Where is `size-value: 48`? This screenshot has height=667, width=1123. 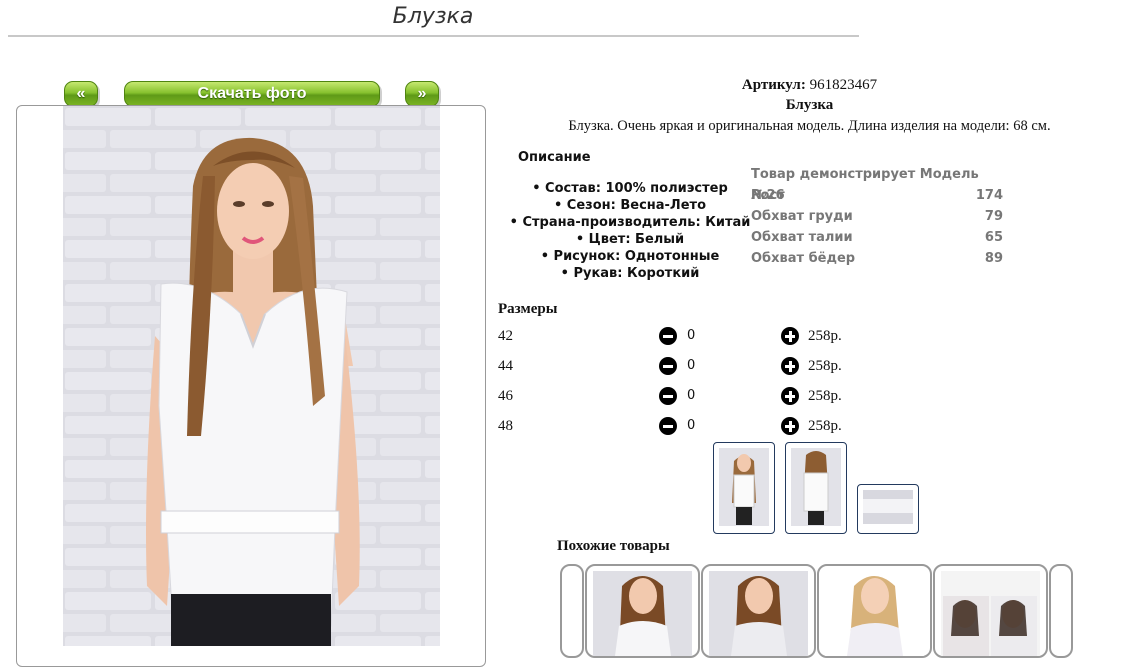
size-value: 48 is located at coordinates (505, 426).